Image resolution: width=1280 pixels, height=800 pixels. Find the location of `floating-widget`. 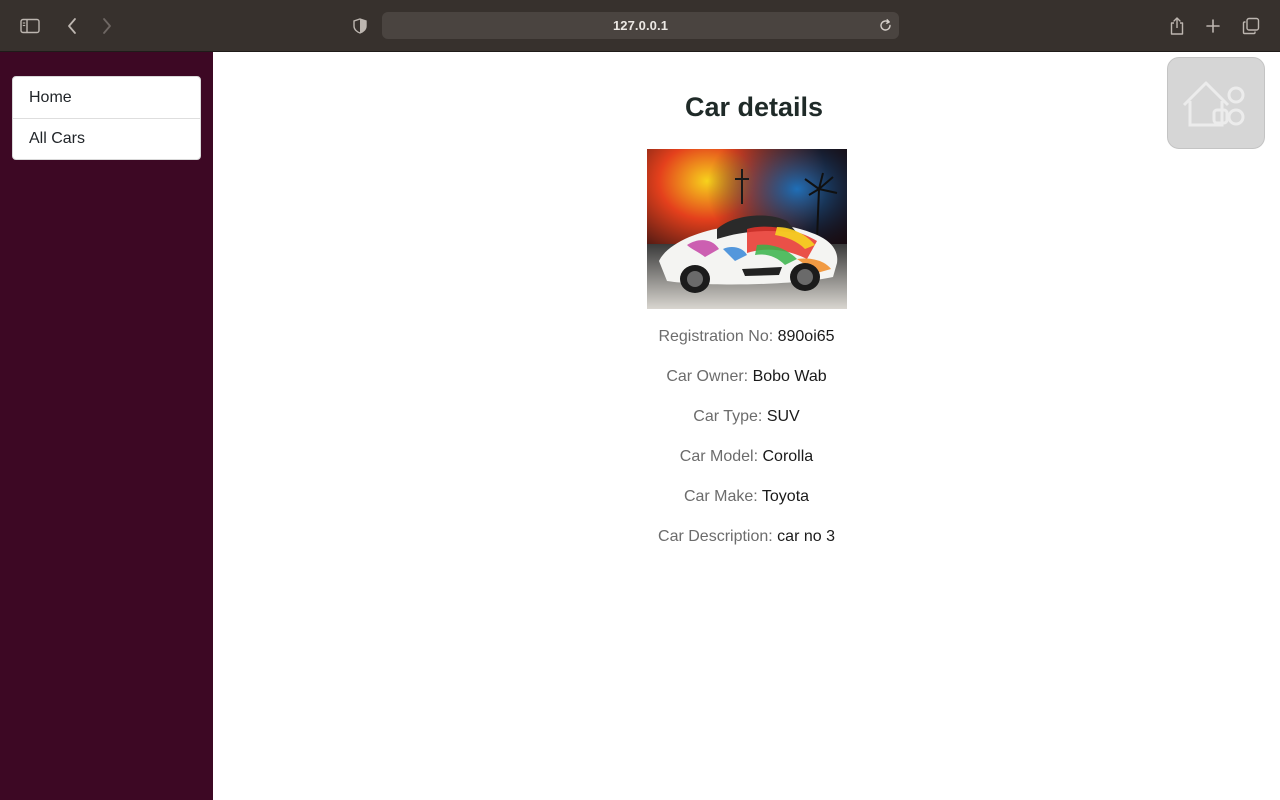

floating-widget is located at coordinates (1216, 103).